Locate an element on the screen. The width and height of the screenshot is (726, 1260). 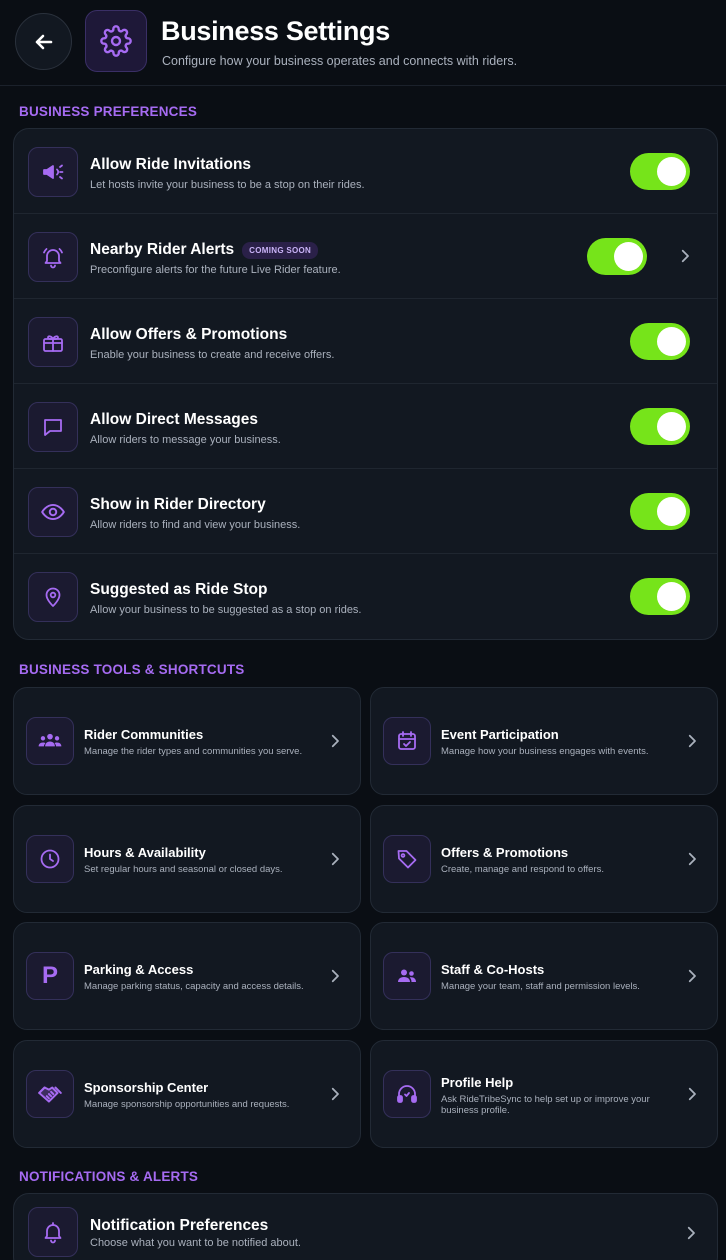
people-icon is located at coordinates (407, 976).